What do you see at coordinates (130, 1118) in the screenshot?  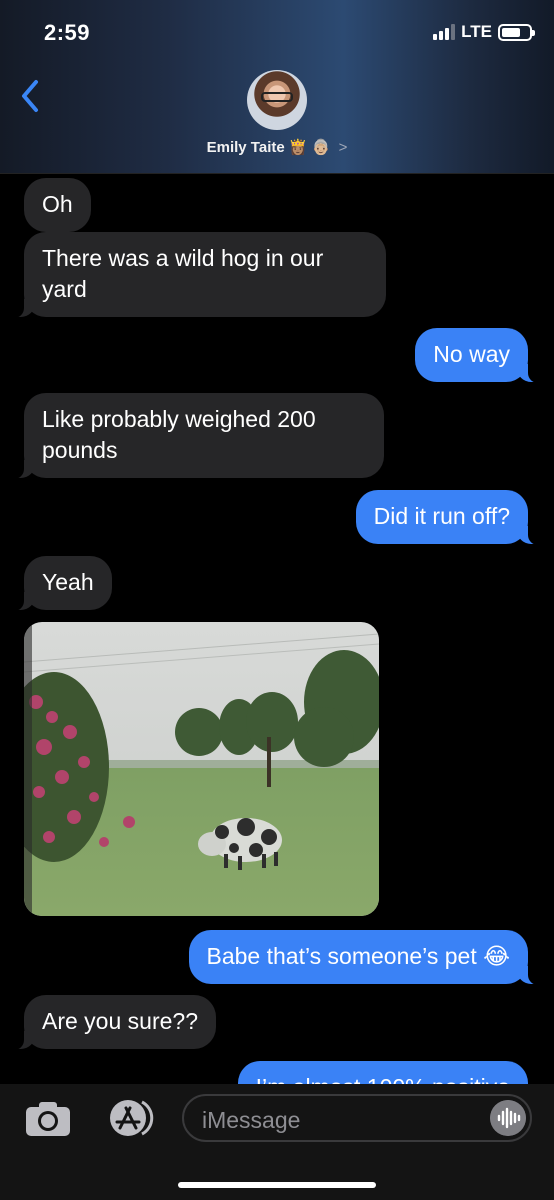 I see `app-store-icon` at bounding box center [130, 1118].